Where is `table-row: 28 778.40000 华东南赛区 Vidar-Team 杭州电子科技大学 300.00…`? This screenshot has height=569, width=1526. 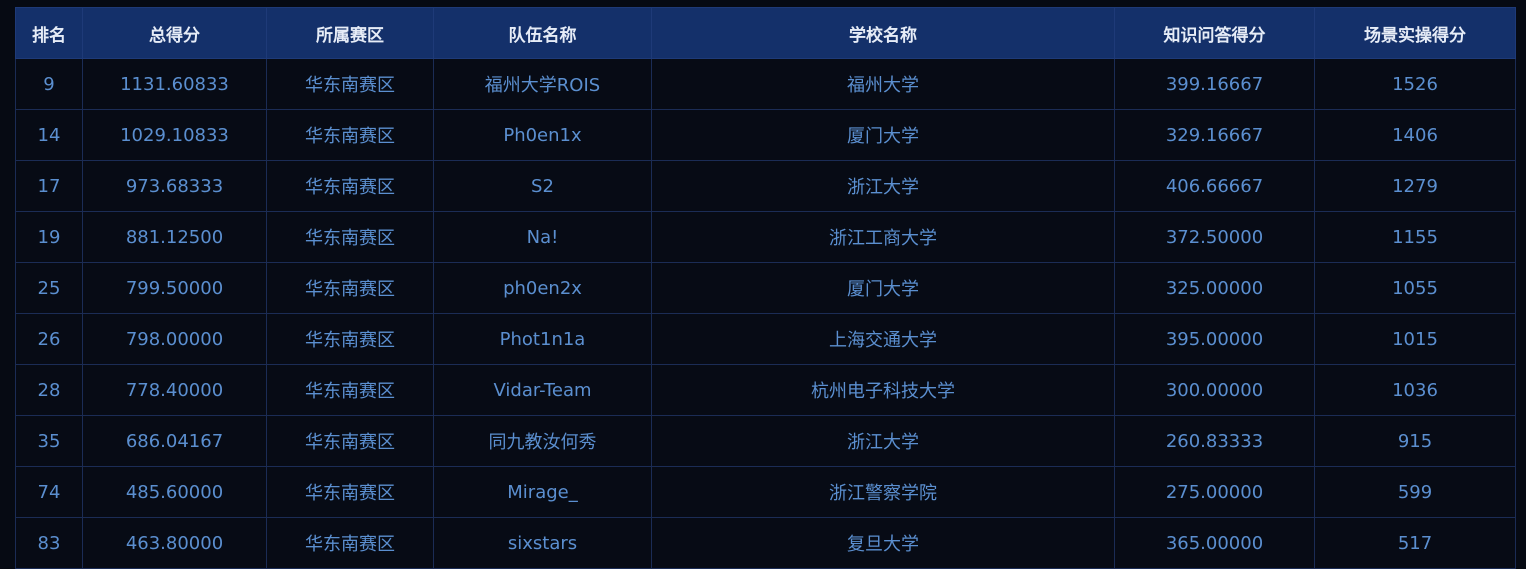
table-row: 28 778.40000 华东南赛区 Vidar-Team 杭州电子科技大学 300.00… is located at coordinates (765, 390).